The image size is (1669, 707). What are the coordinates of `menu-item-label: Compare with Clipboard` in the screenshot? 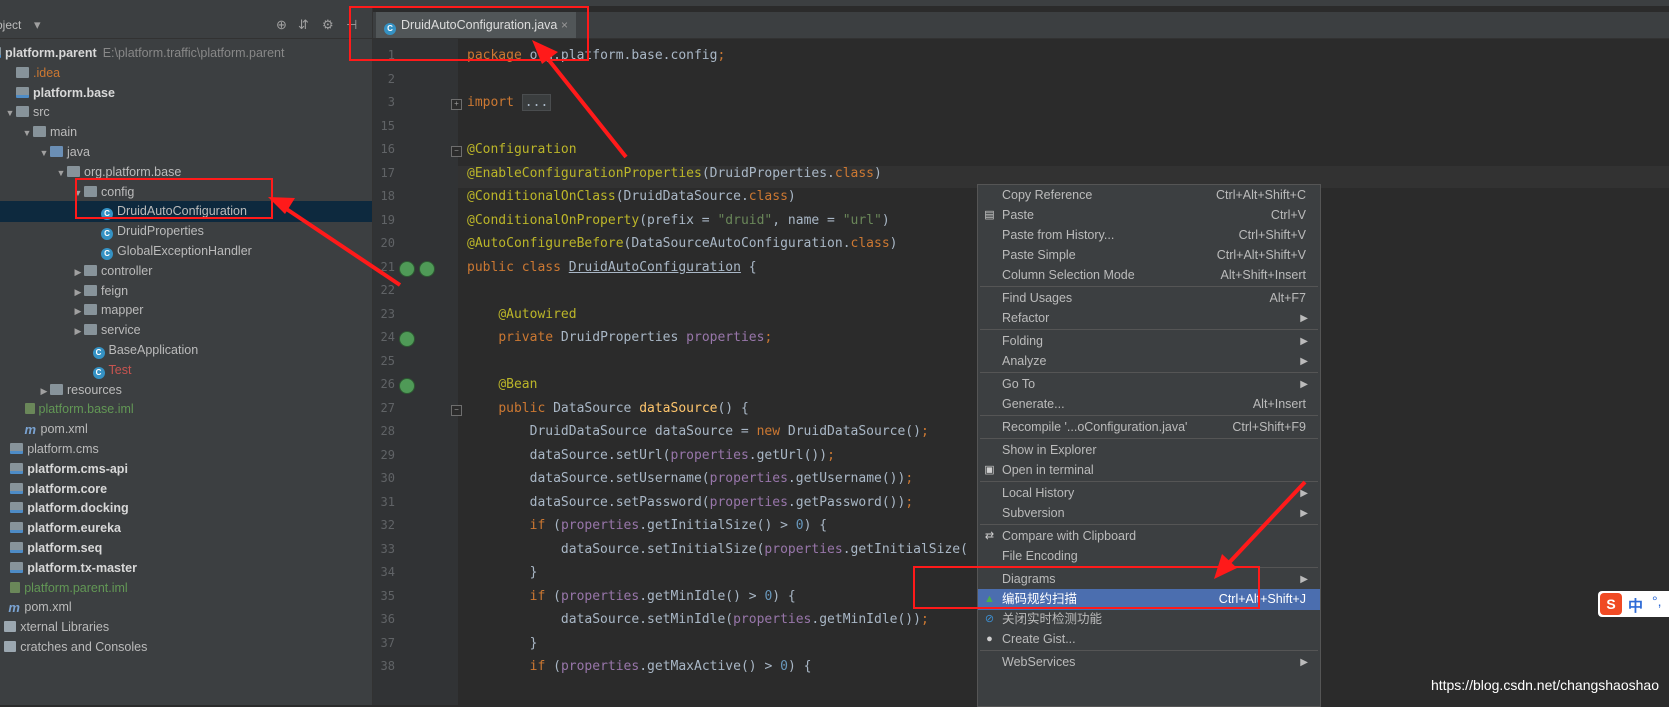 It's located at (1069, 536).